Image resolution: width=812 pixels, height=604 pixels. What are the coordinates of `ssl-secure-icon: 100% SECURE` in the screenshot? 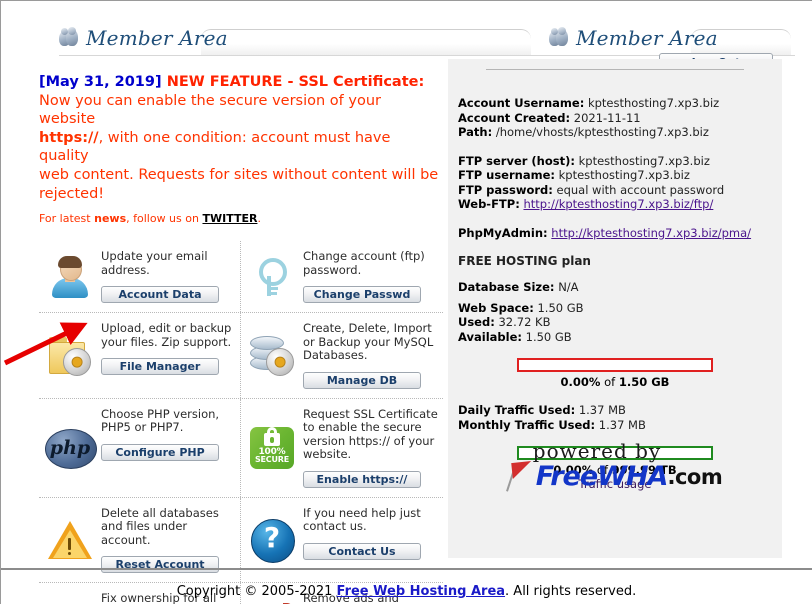 It's located at (272, 448).